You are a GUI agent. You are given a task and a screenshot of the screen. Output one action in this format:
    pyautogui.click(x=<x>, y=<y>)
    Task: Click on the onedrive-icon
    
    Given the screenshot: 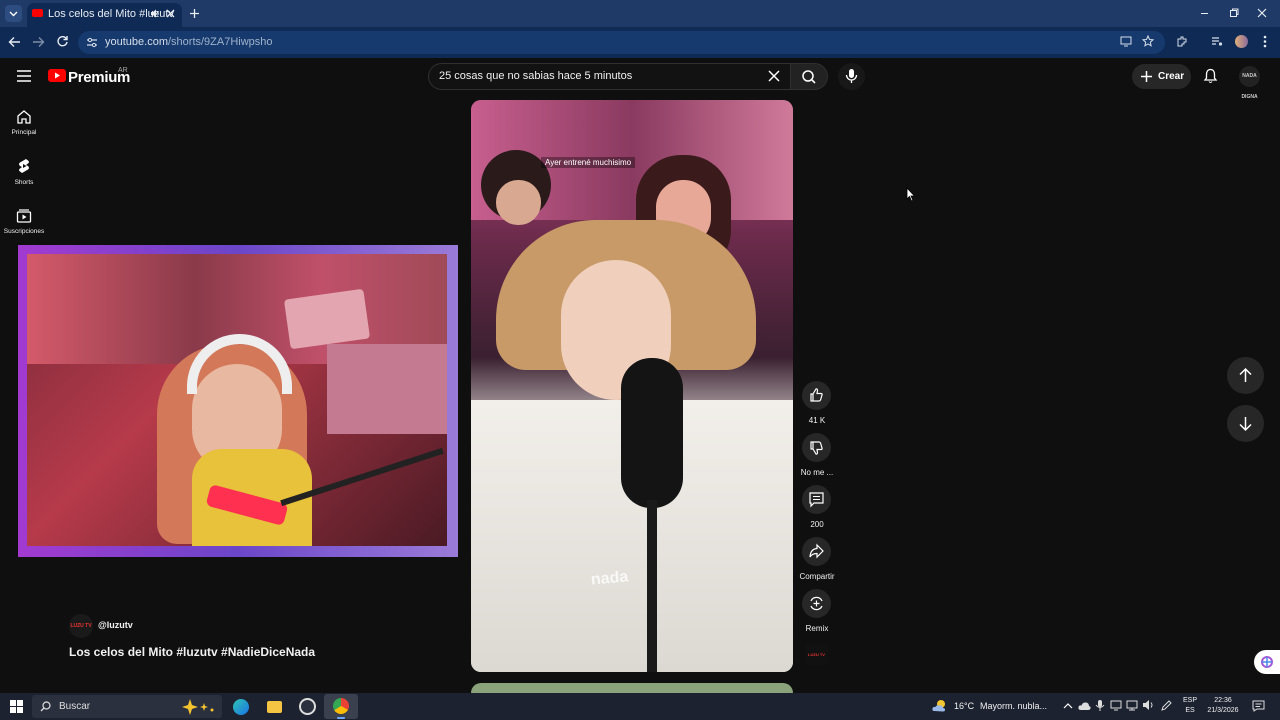 What is the action you would take?
    pyautogui.click(x=1084, y=705)
    